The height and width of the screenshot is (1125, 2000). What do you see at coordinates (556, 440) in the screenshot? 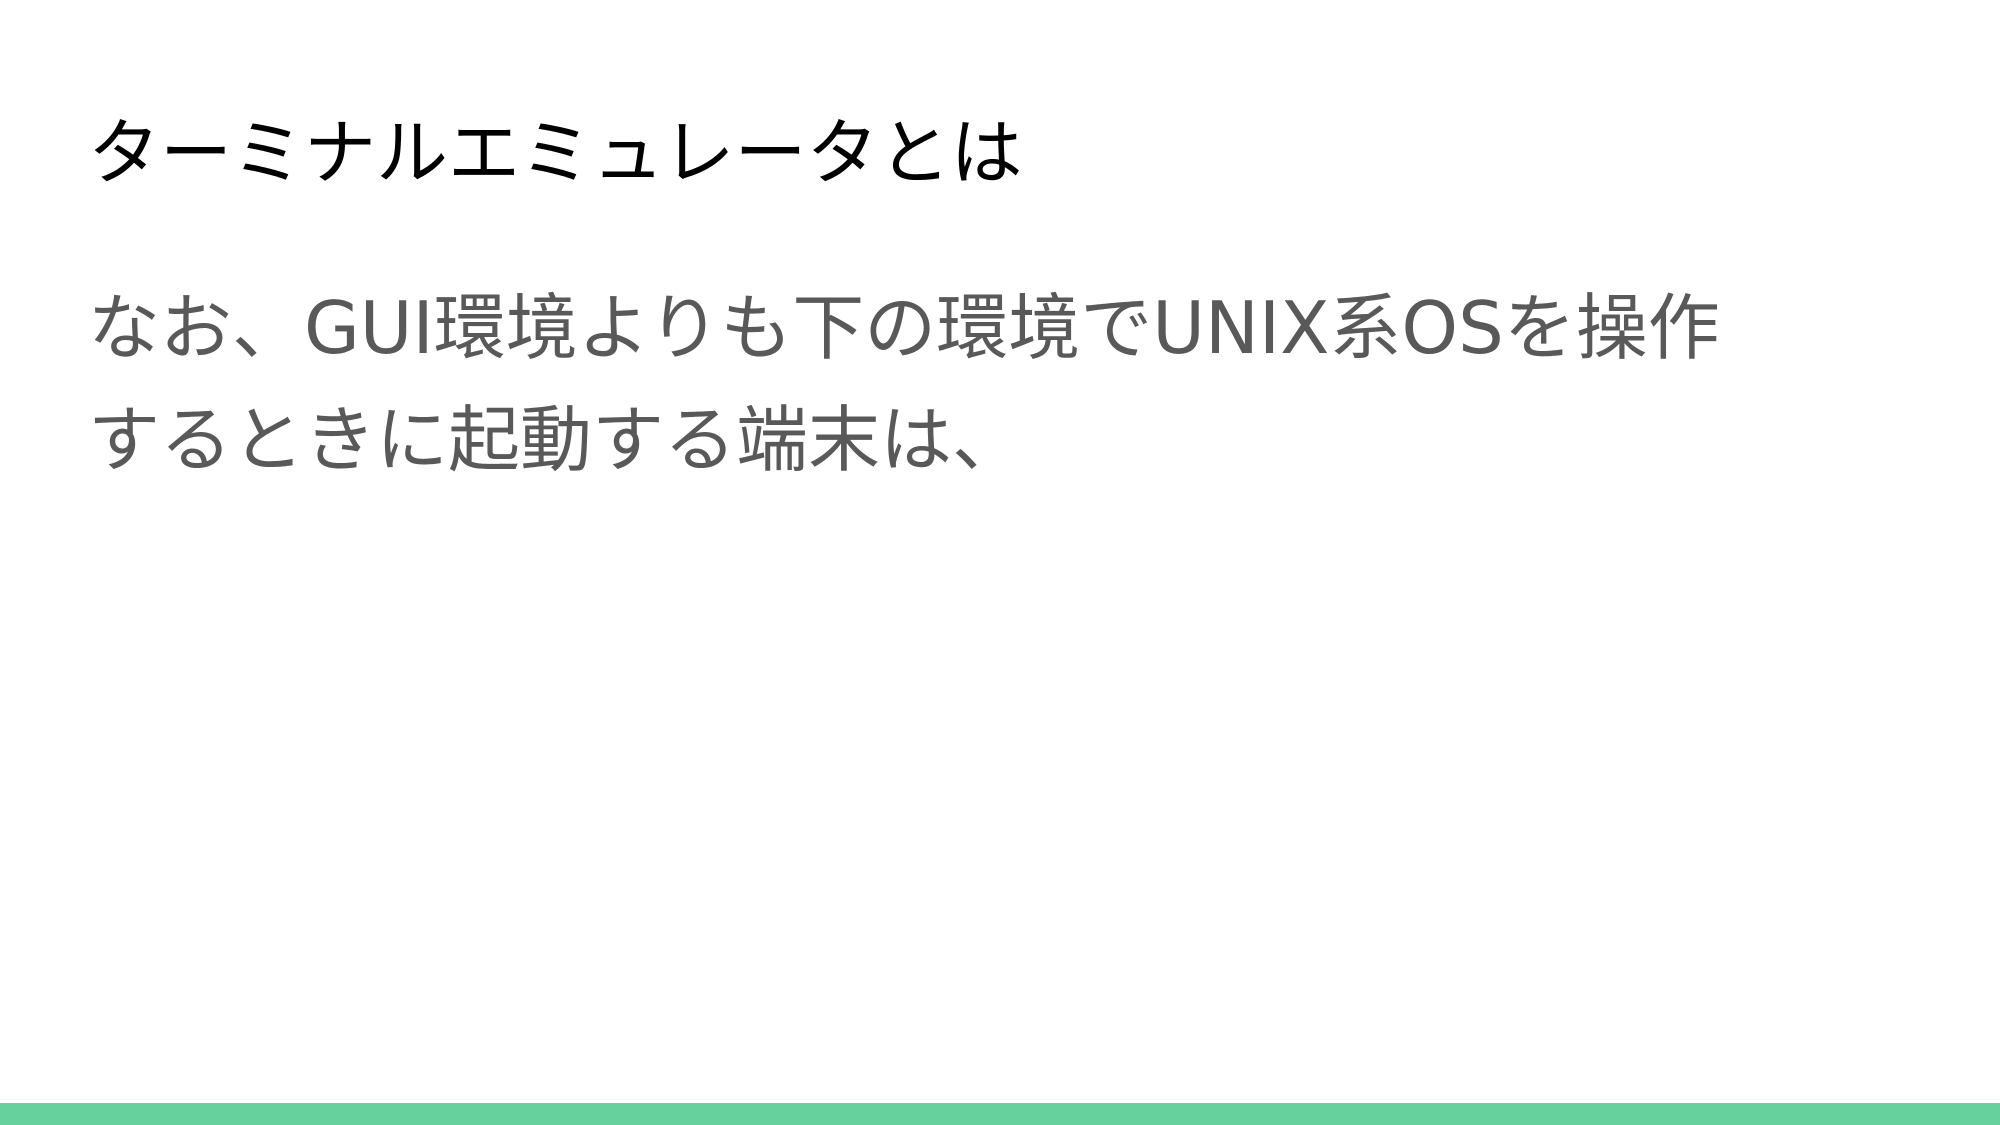
I see `body-line-2: するときに起動する端末は、` at bounding box center [556, 440].